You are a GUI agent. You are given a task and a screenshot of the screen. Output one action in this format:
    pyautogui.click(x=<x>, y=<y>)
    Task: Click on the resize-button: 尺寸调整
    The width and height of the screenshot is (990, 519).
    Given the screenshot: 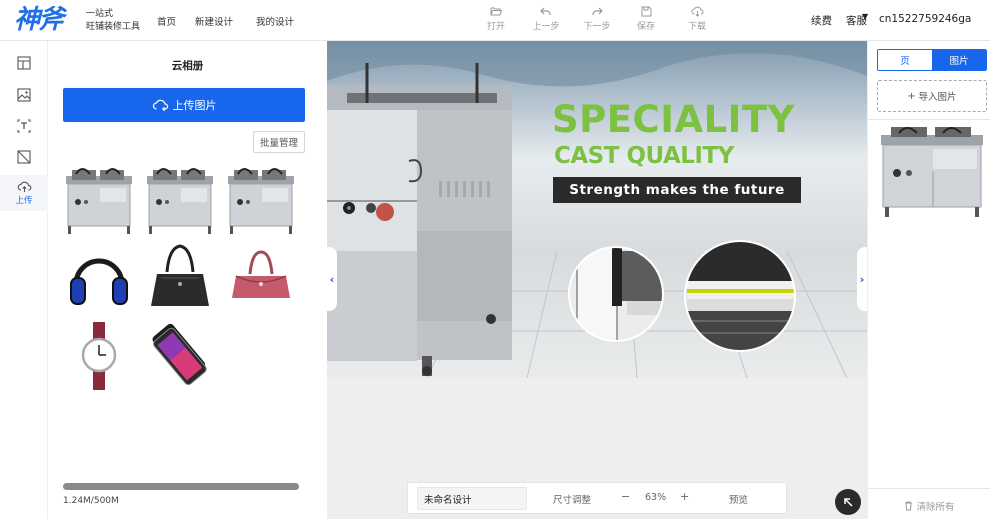 What is the action you would take?
    pyautogui.click(x=572, y=499)
    